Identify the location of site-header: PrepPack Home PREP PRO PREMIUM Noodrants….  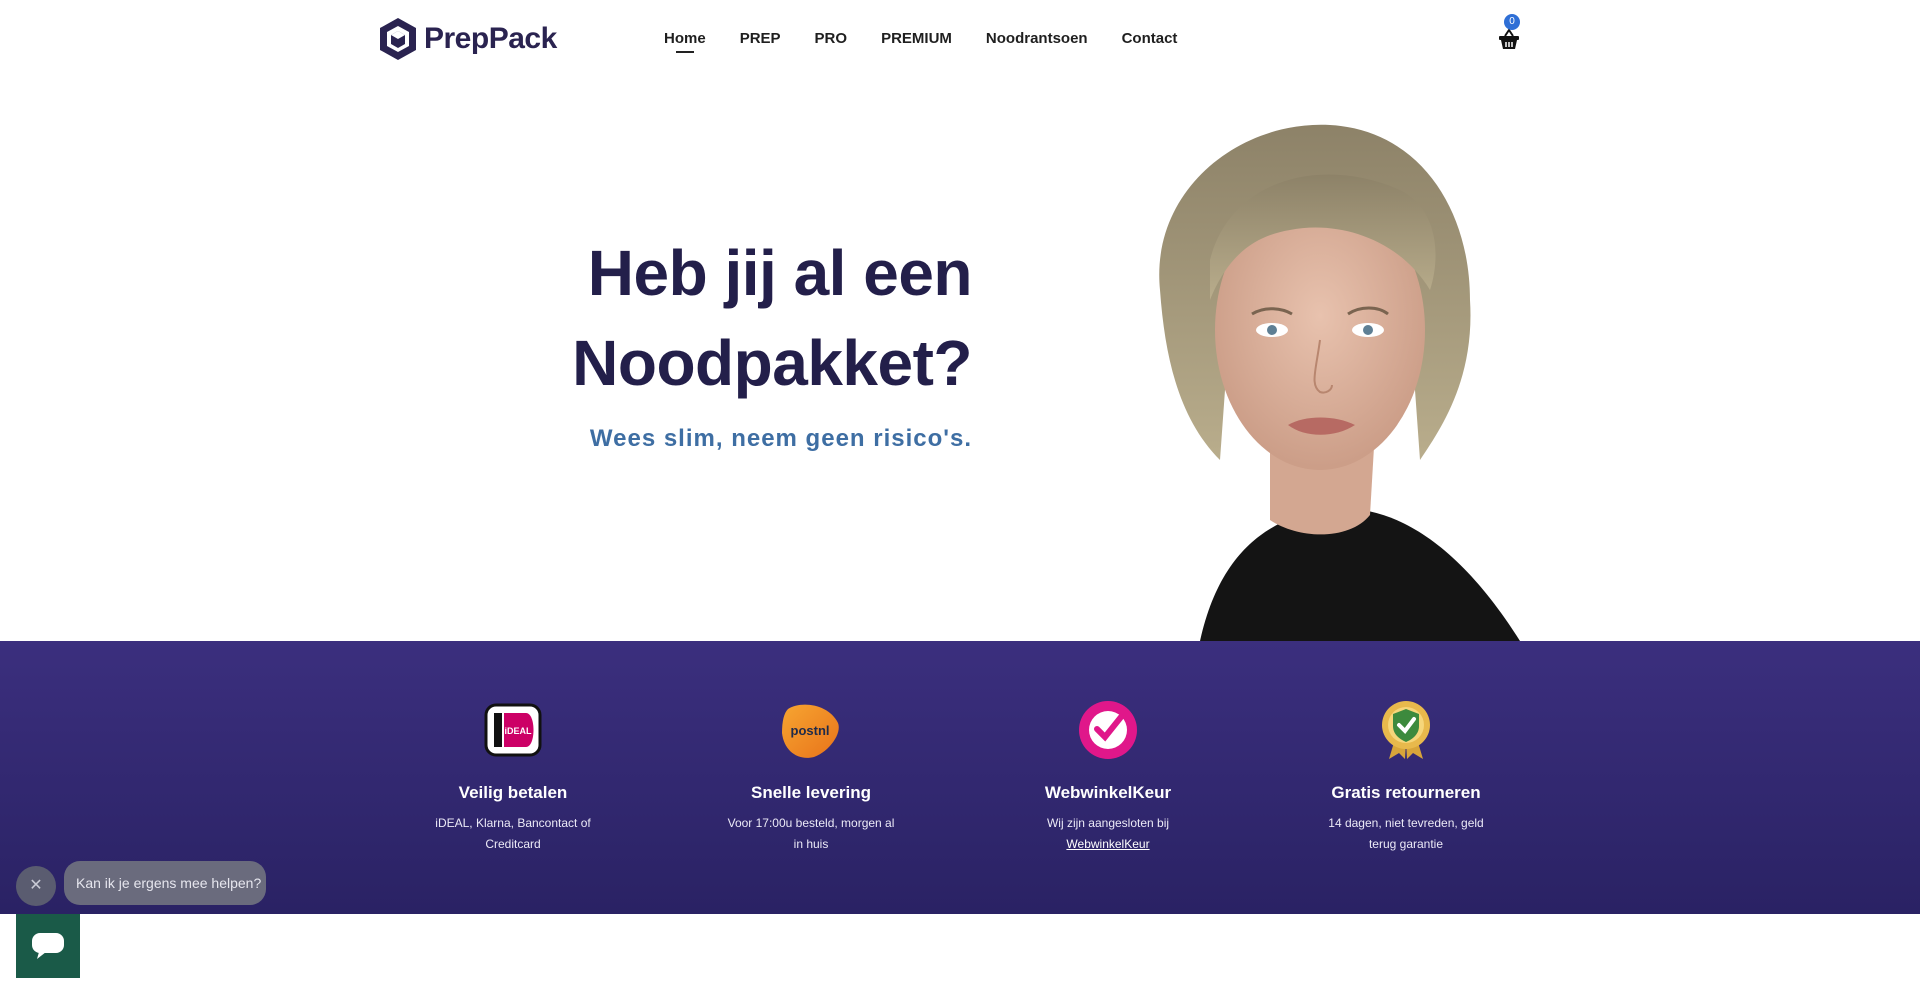
(960, 40).